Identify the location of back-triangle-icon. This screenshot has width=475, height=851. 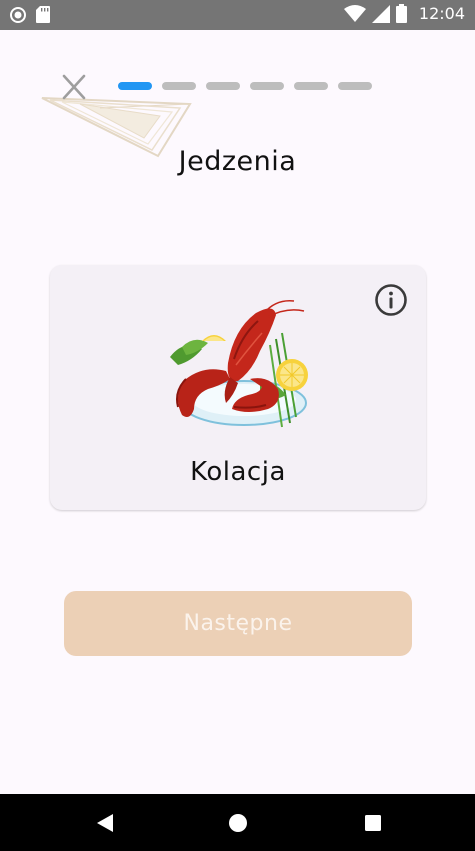
(105, 823).